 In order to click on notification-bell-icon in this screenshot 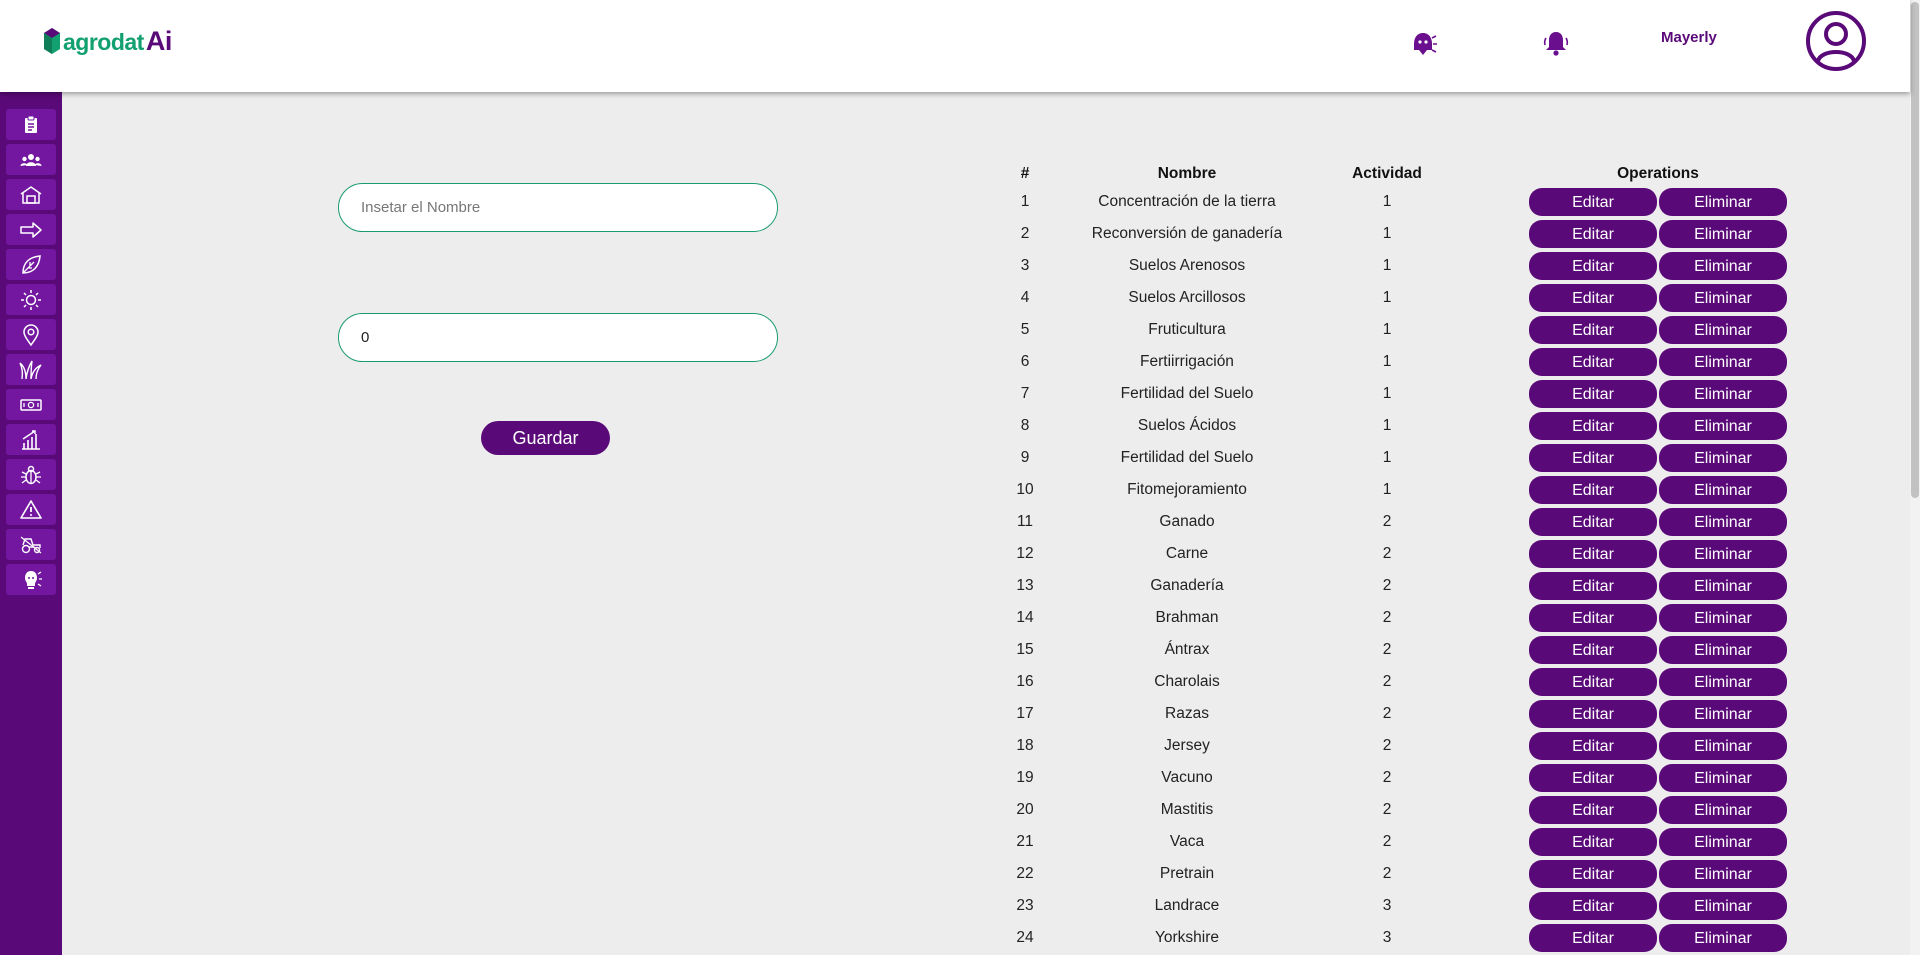, I will do `click(1556, 43)`.